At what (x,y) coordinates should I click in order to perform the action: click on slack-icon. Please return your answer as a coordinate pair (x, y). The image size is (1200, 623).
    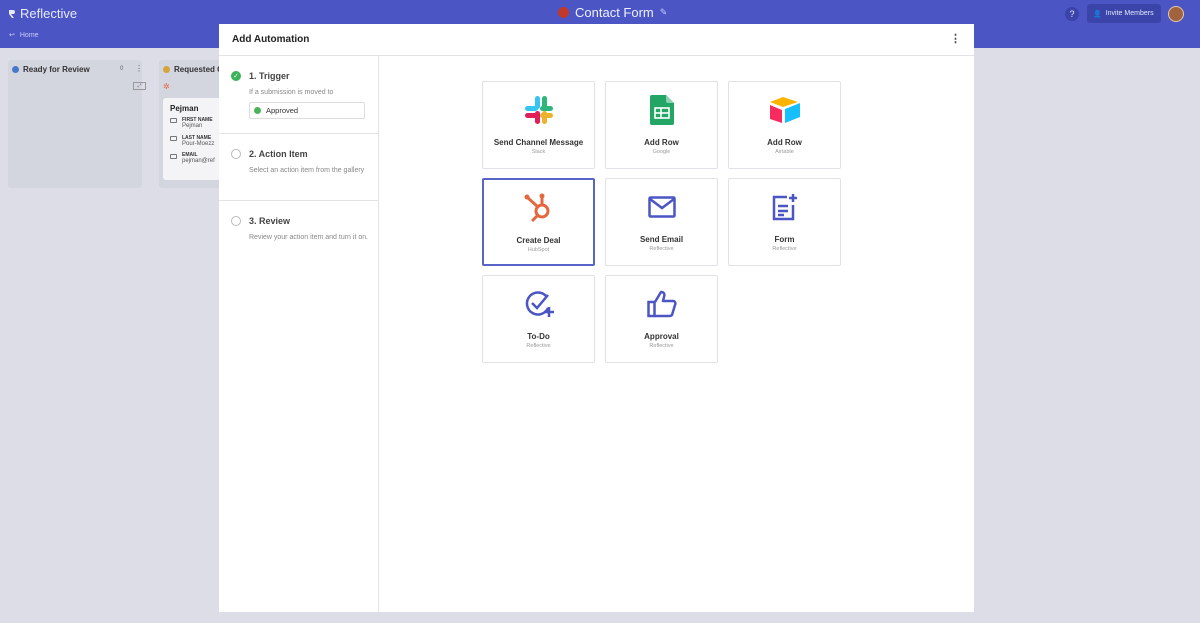
    Looking at the image, I should click on (538, 110).